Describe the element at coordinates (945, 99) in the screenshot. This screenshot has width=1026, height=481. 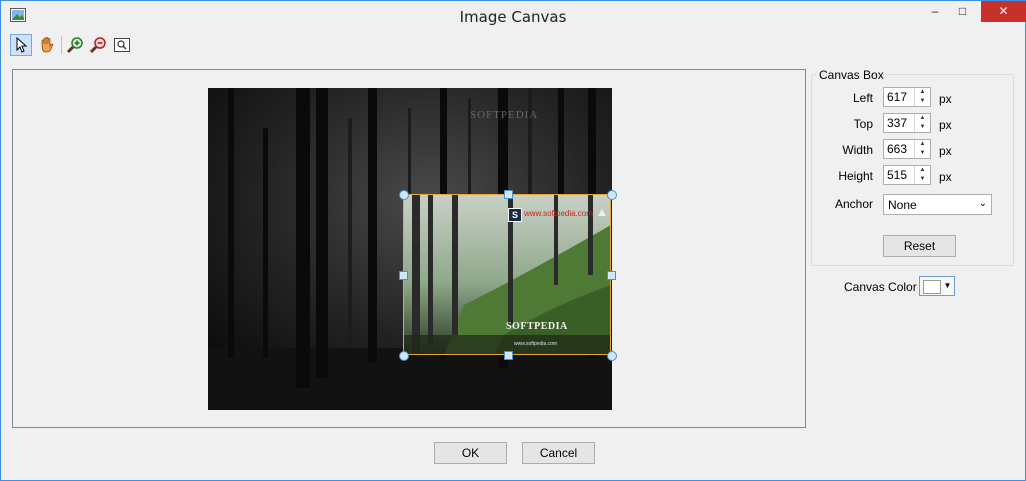
I see `left-unit: px` at that location.